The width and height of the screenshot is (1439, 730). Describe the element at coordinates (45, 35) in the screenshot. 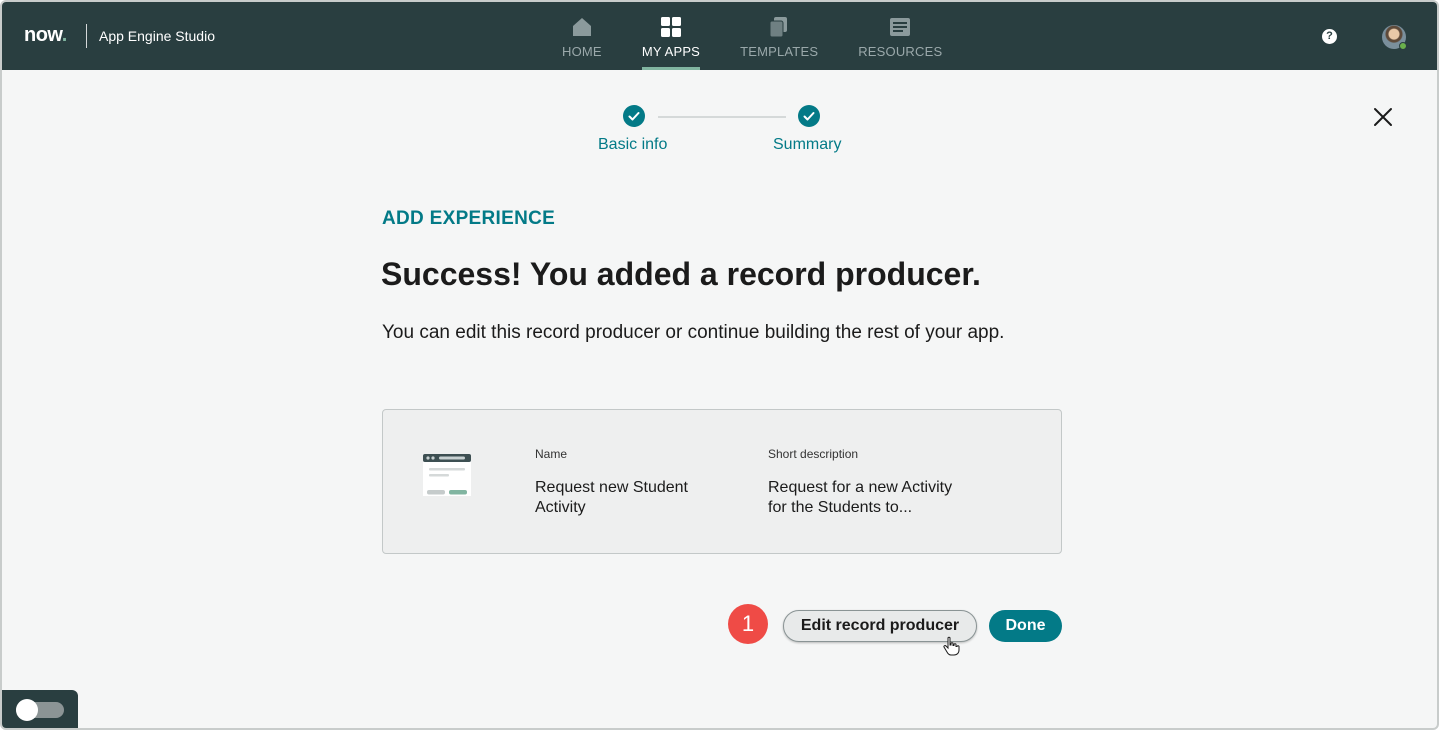

I see `servicenow-logo: now.` at that location.